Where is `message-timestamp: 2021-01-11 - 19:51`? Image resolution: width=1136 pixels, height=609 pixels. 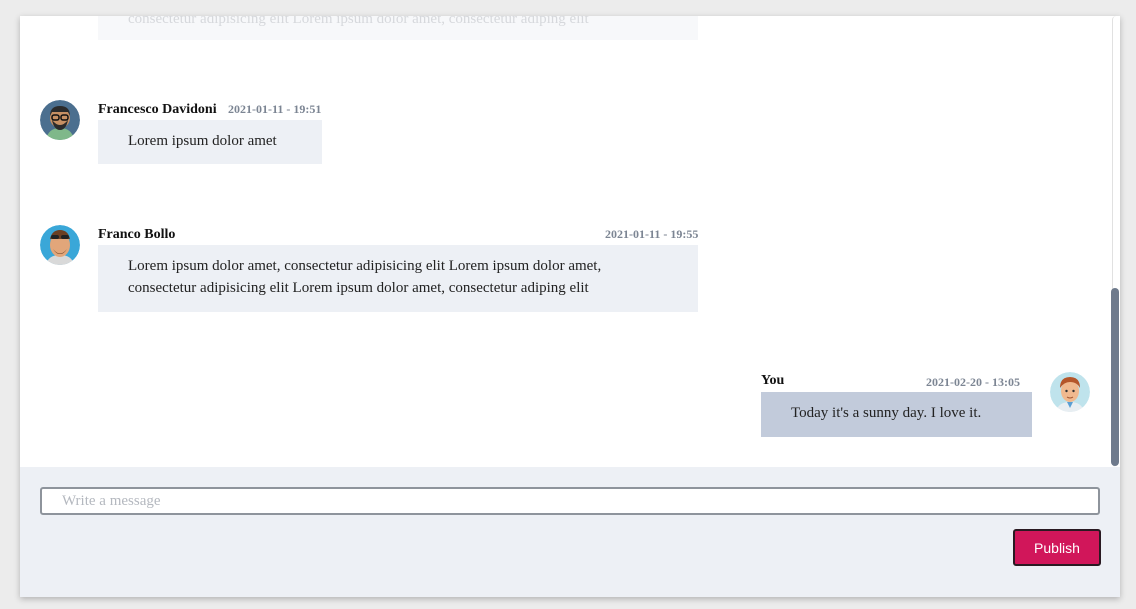
message-timestamp: 2021-01-11 - 19:51 is located at coordinates (275, 109).